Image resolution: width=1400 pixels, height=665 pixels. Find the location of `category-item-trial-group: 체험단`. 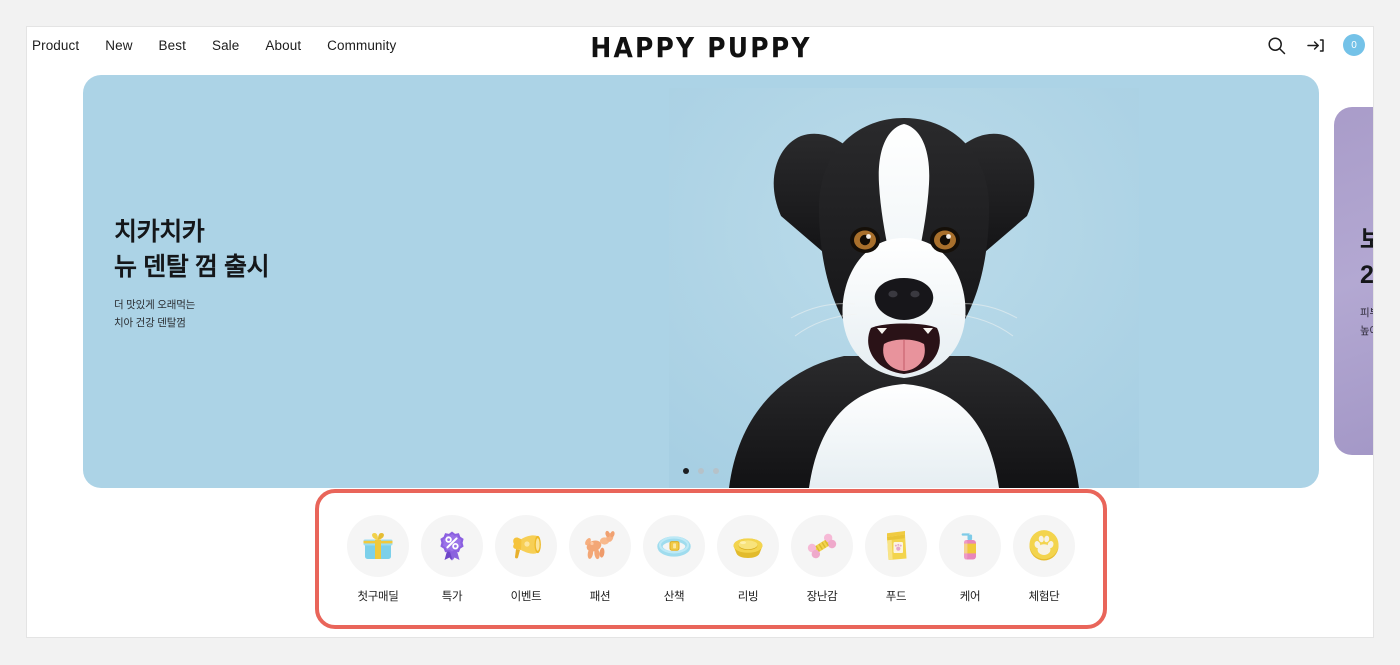

category-item-trial-group: 체험단 is located at coordinates (1044, 559).